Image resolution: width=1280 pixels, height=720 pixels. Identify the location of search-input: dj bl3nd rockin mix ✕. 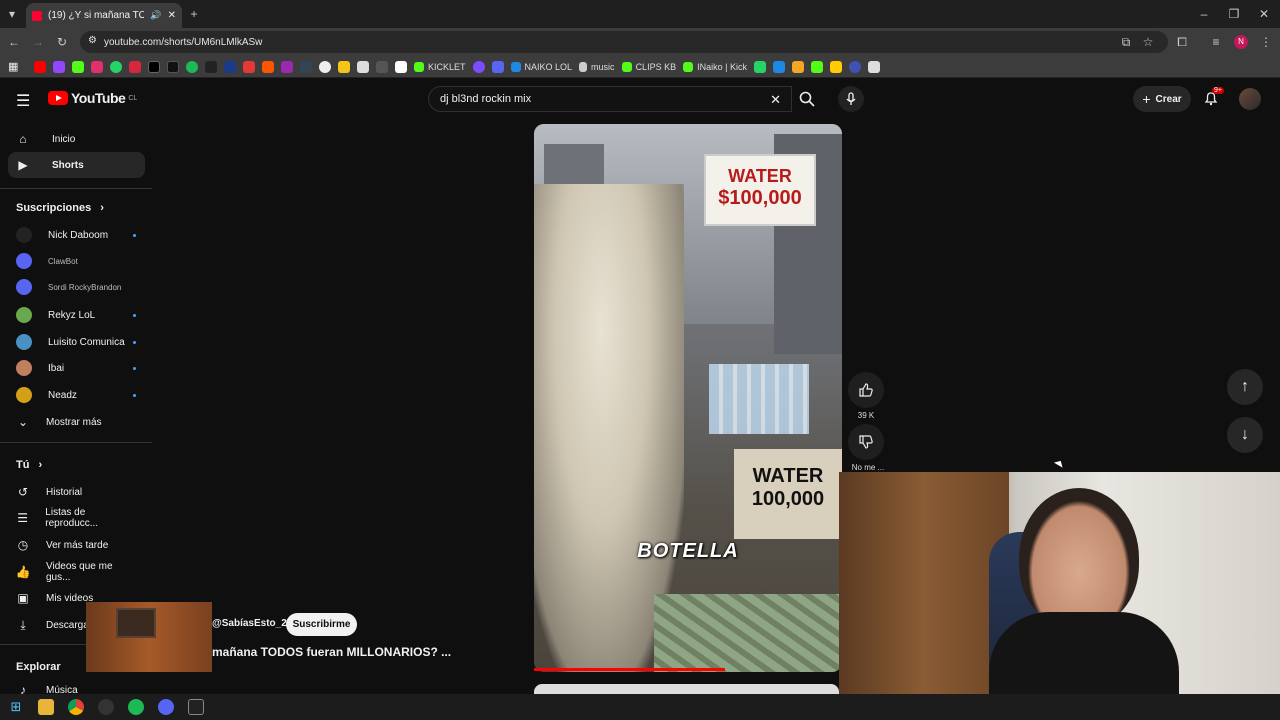
(610, 99).